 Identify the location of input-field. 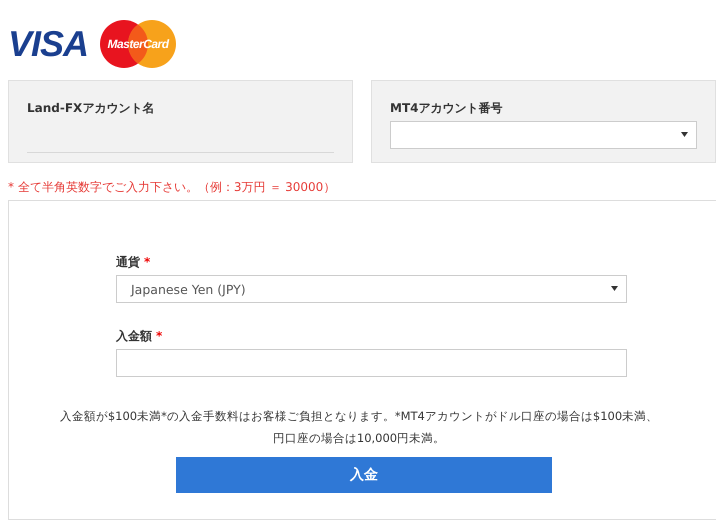
(371, 363).